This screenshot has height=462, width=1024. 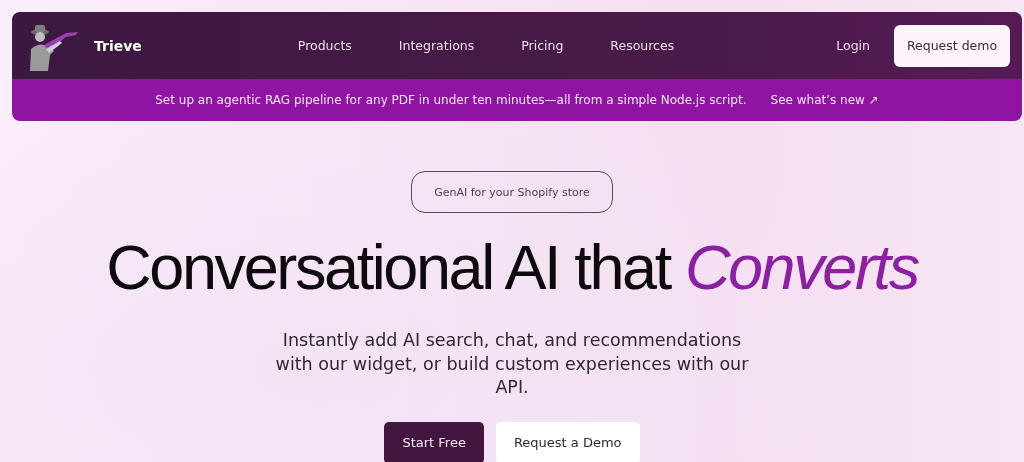 I want to click on request-a-demo-button: Request a Demo, so click(x=567, y=441).